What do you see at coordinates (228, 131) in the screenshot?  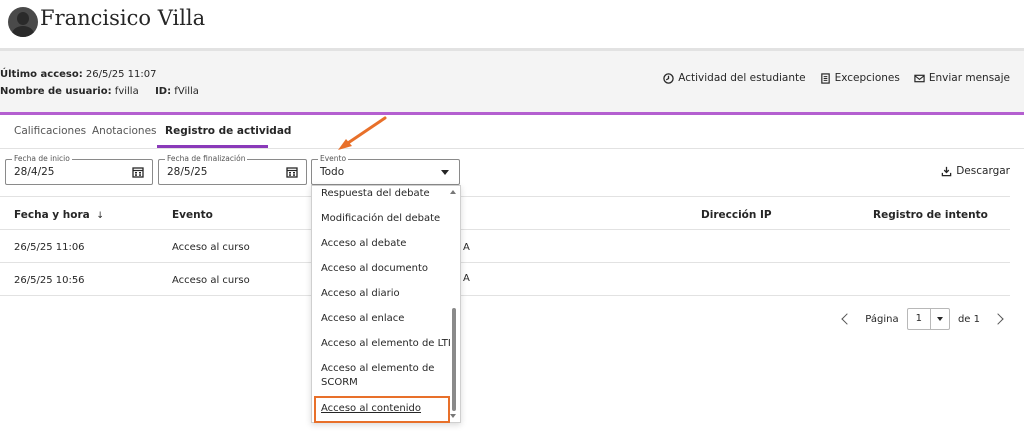 I see `tab-activity-log: Registro de actividad` at bounding box center [228, 131].